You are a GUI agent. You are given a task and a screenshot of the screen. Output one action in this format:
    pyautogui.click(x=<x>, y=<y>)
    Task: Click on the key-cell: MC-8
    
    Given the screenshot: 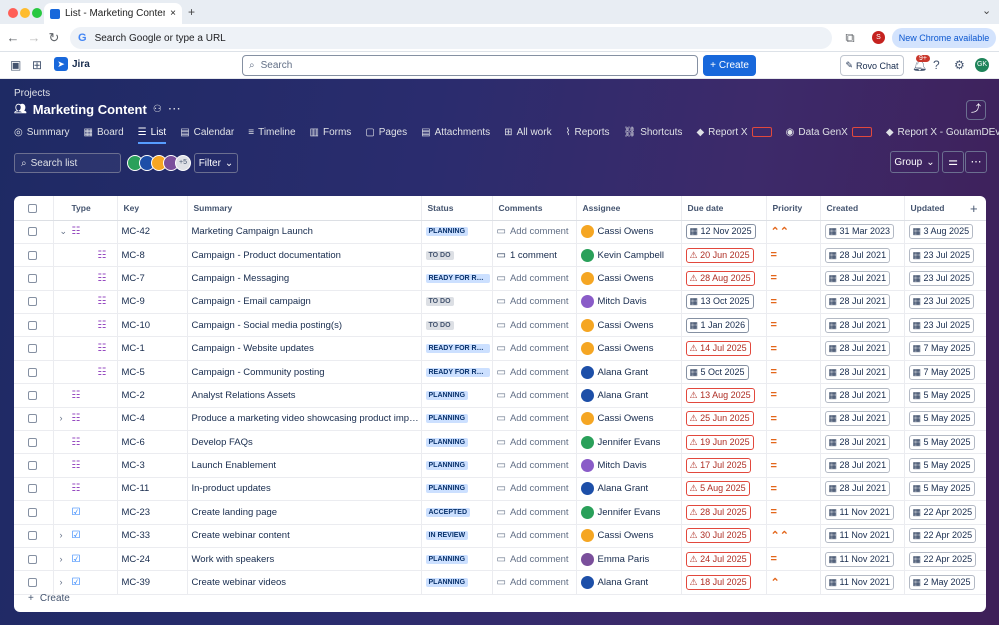 What is the action you would take?
    pyautogui.click(x=152, y=255)
    